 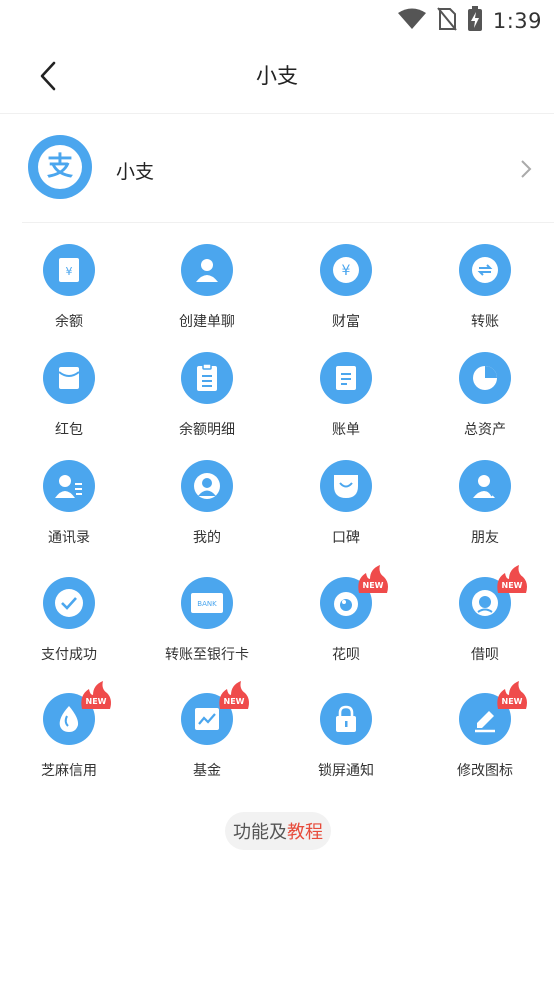 I want to click on check-circle-icon, so click(x=69, y=603).